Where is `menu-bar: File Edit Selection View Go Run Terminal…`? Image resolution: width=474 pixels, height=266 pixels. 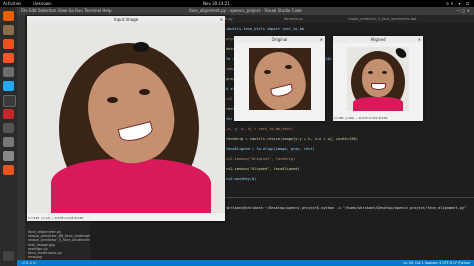 menu-bar: File Edit Selection View Go Run Terminal… is located at coordinates (66, 11).